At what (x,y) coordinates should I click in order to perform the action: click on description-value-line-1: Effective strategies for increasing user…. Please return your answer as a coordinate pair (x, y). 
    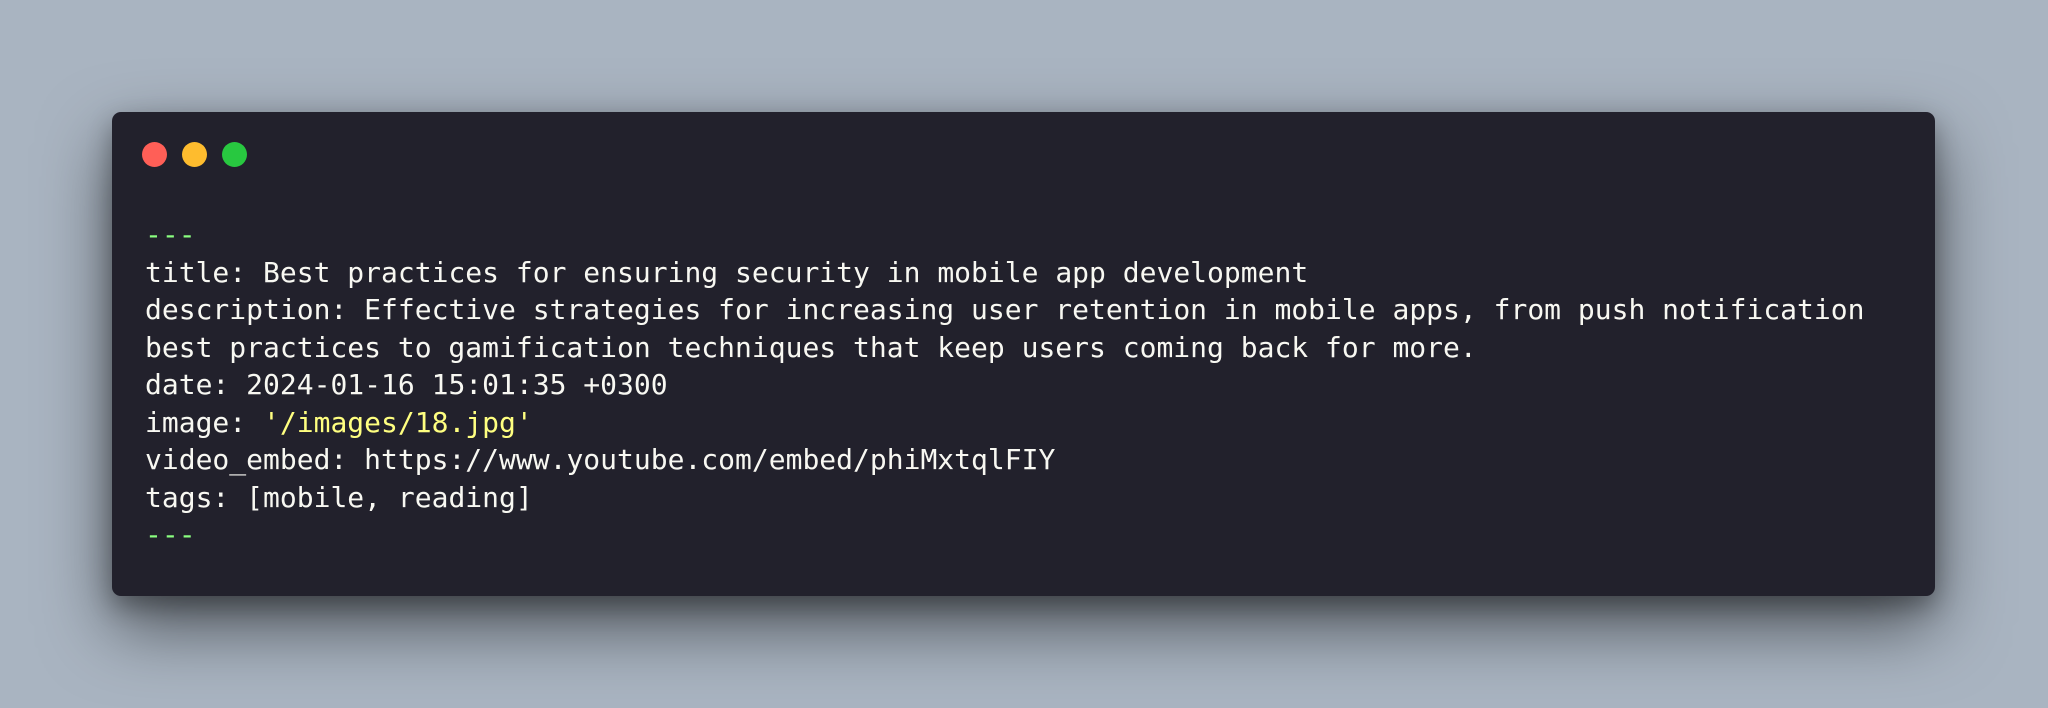
    Looking at the image, I should click on (1114, 309).